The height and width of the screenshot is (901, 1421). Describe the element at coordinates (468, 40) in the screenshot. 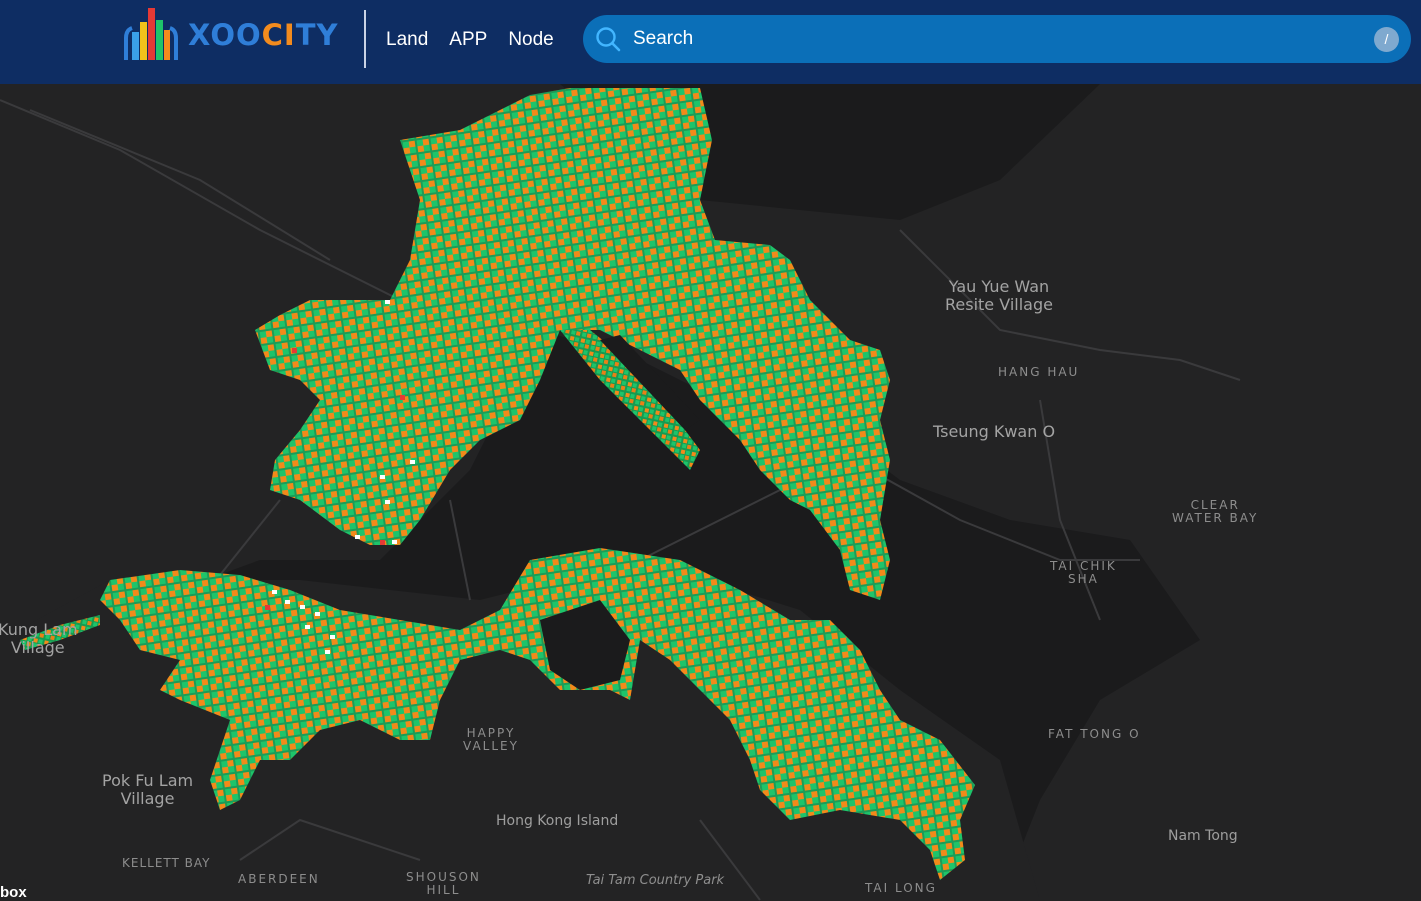

I see `nav-app: APP` at that location.